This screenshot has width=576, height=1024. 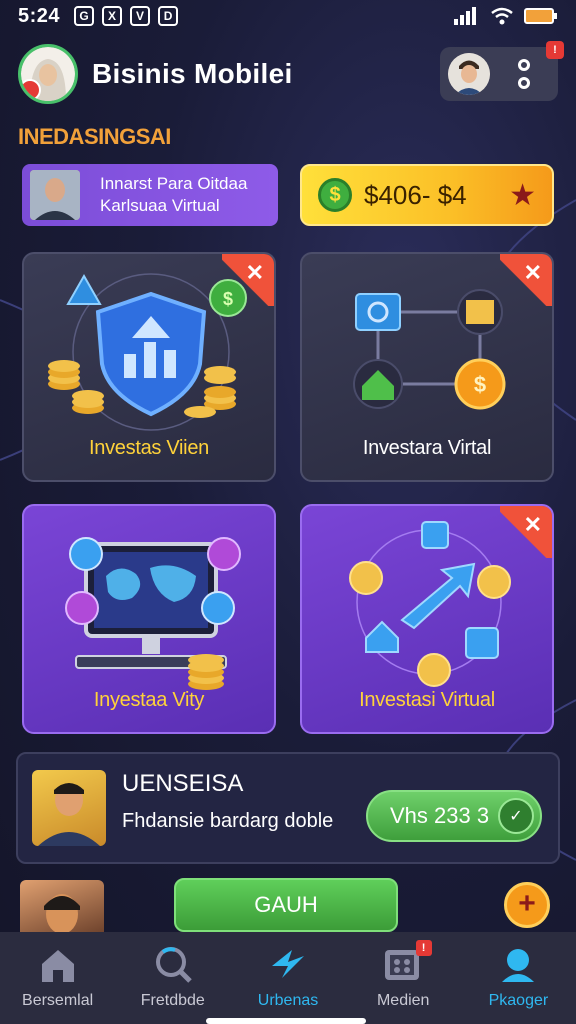 I want to click on card-title: Investas Viien, so click(x=149, y=448).